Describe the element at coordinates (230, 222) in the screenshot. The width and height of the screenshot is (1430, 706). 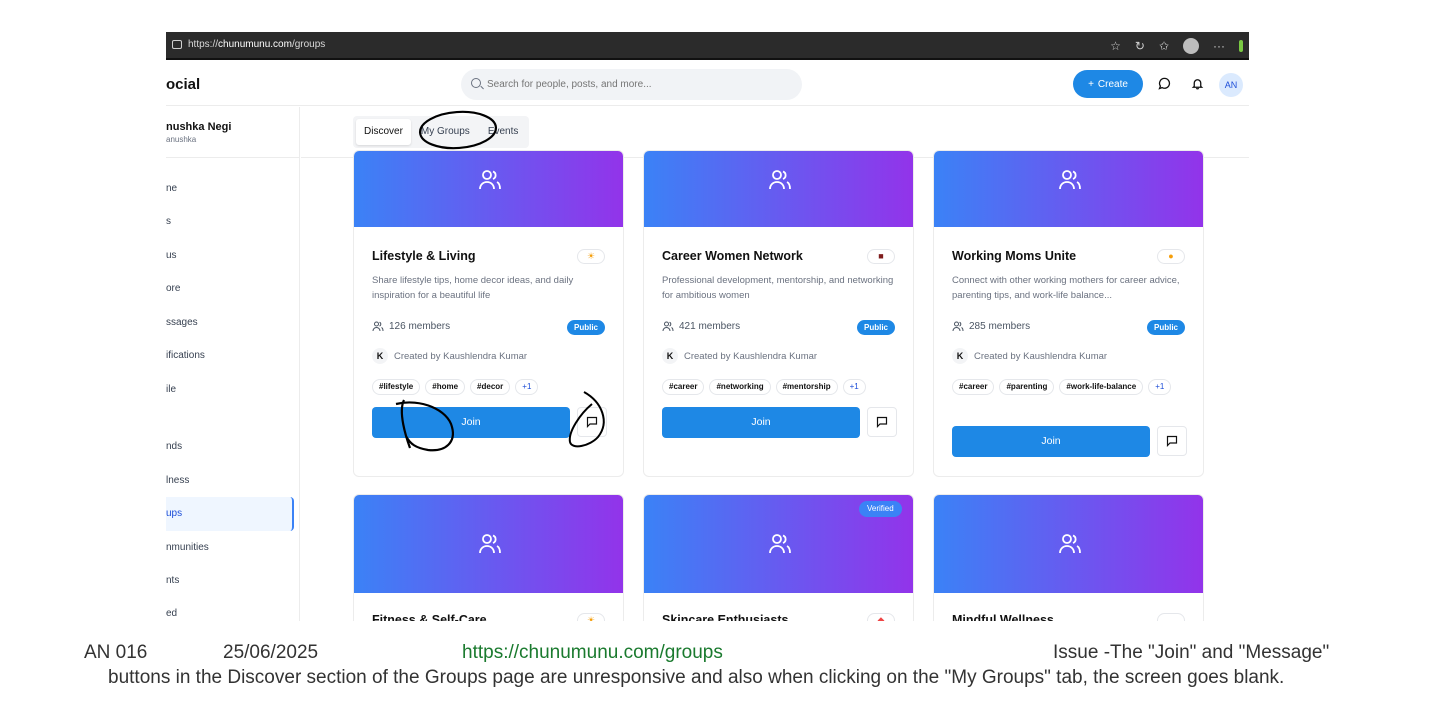
I see `sidebar-item-posts: s` at that location.